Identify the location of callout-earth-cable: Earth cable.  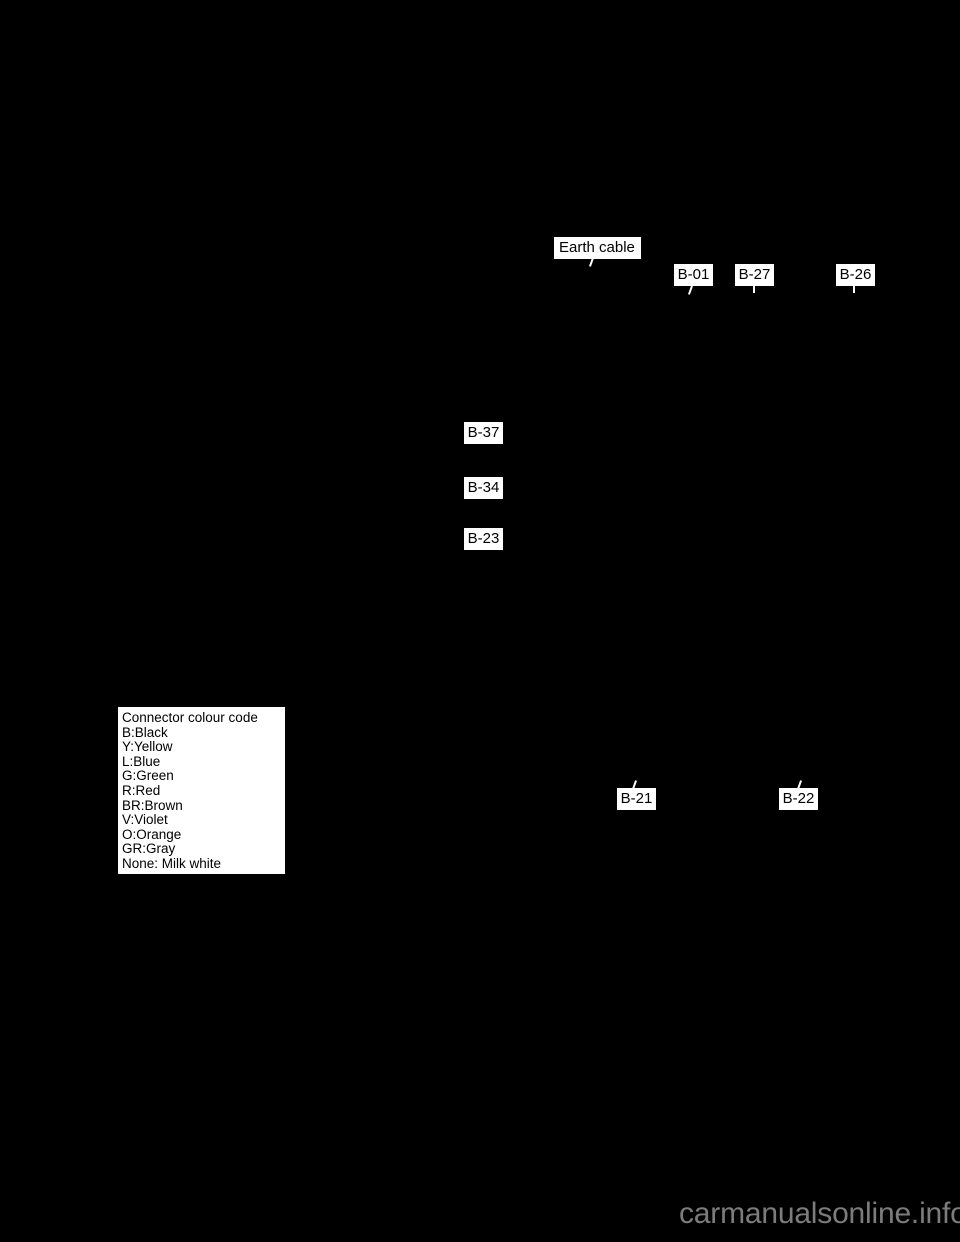
(597, 248).